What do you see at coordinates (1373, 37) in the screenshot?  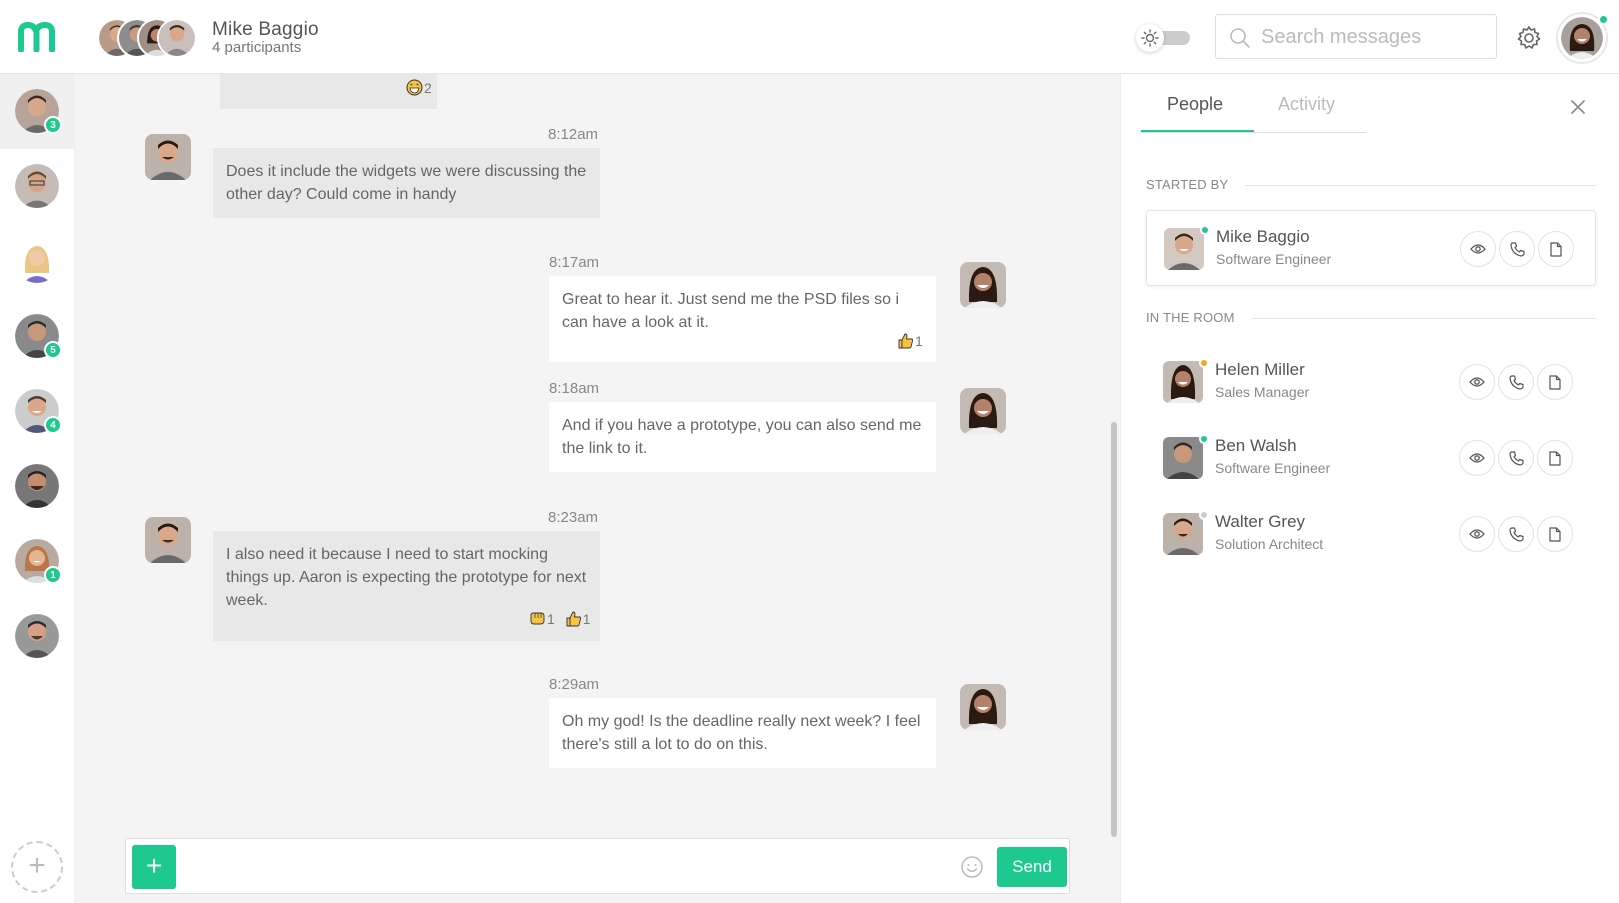 I see `search-input` at bounding box center [1373, 37].